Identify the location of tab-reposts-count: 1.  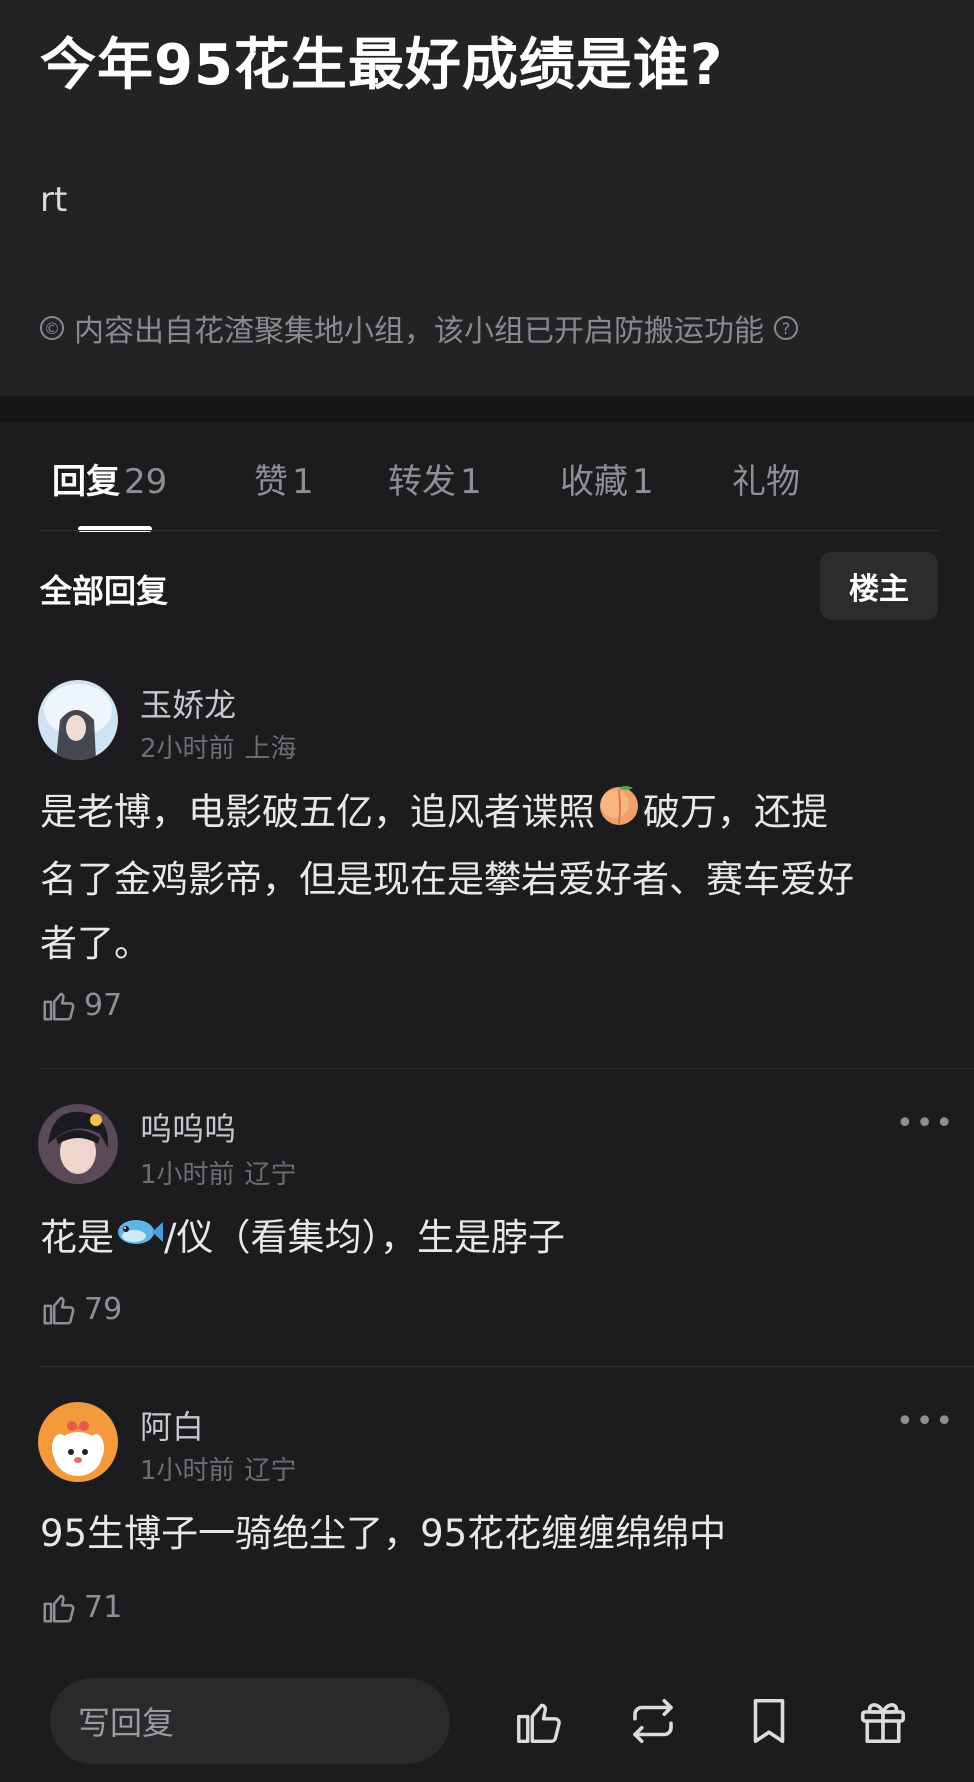
(471, 482).